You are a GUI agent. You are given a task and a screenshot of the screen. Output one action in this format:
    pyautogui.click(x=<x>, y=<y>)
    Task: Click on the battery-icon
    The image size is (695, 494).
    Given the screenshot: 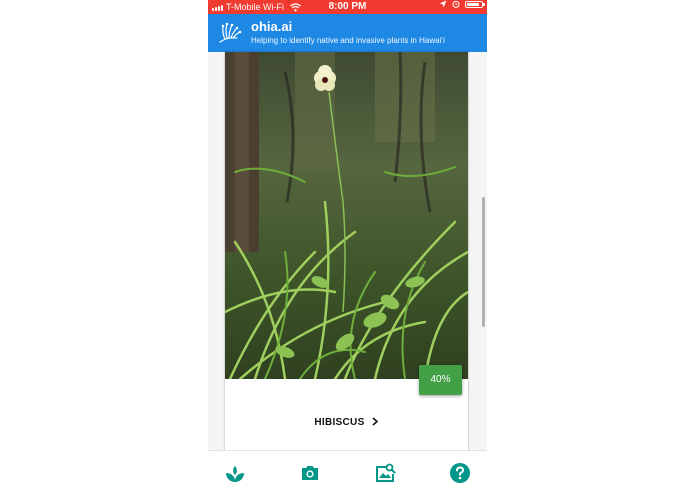 What is the action you would take?
    pyautogui.click(x=475, y=4)
    